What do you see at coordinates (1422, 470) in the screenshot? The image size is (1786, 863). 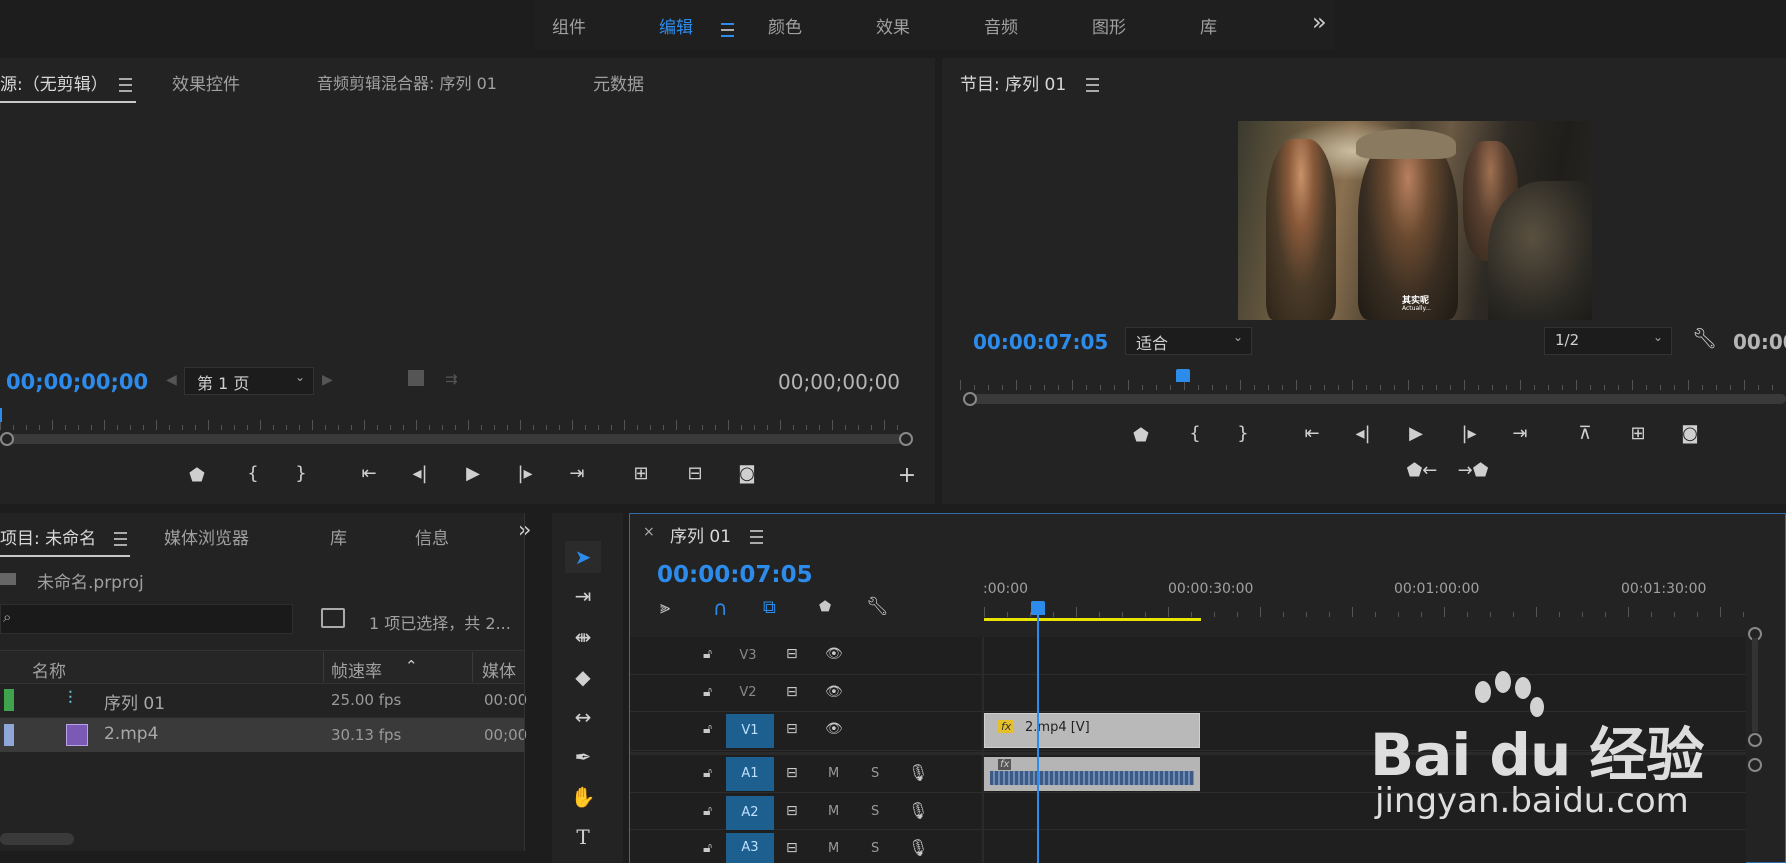 I see `comparison-left-icon: ⬟←` at bounding box center [1422, 470].